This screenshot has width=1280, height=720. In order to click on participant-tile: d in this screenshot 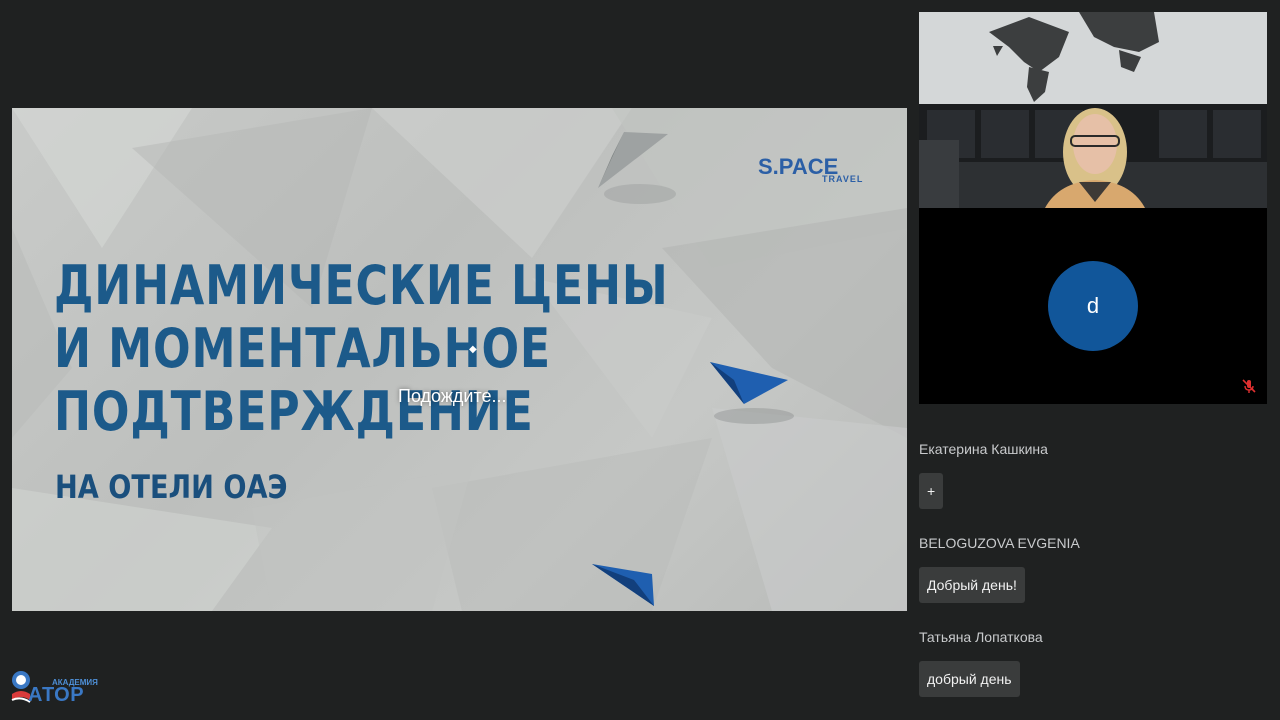, I will do `click(1093, 306)`.